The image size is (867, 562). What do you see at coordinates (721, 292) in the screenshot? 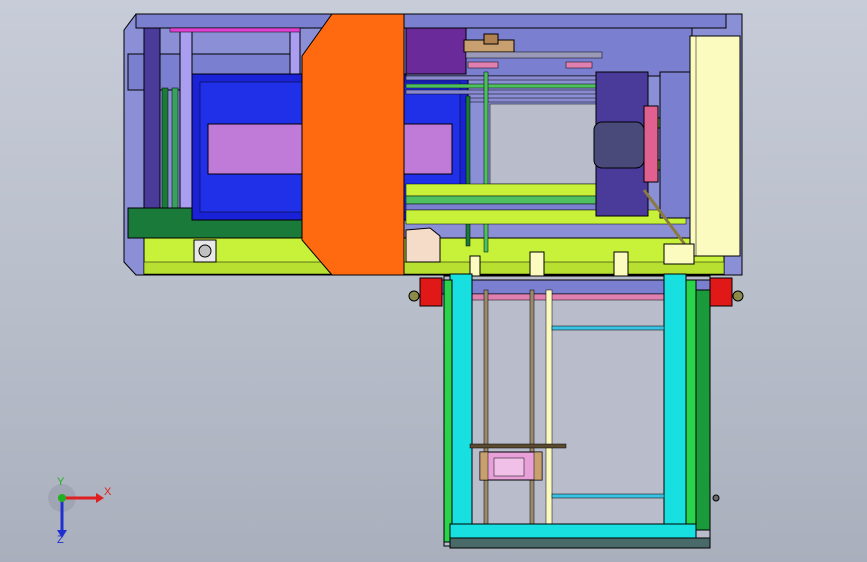
I see `right-red-clamp` at bounding box center [721, 292].